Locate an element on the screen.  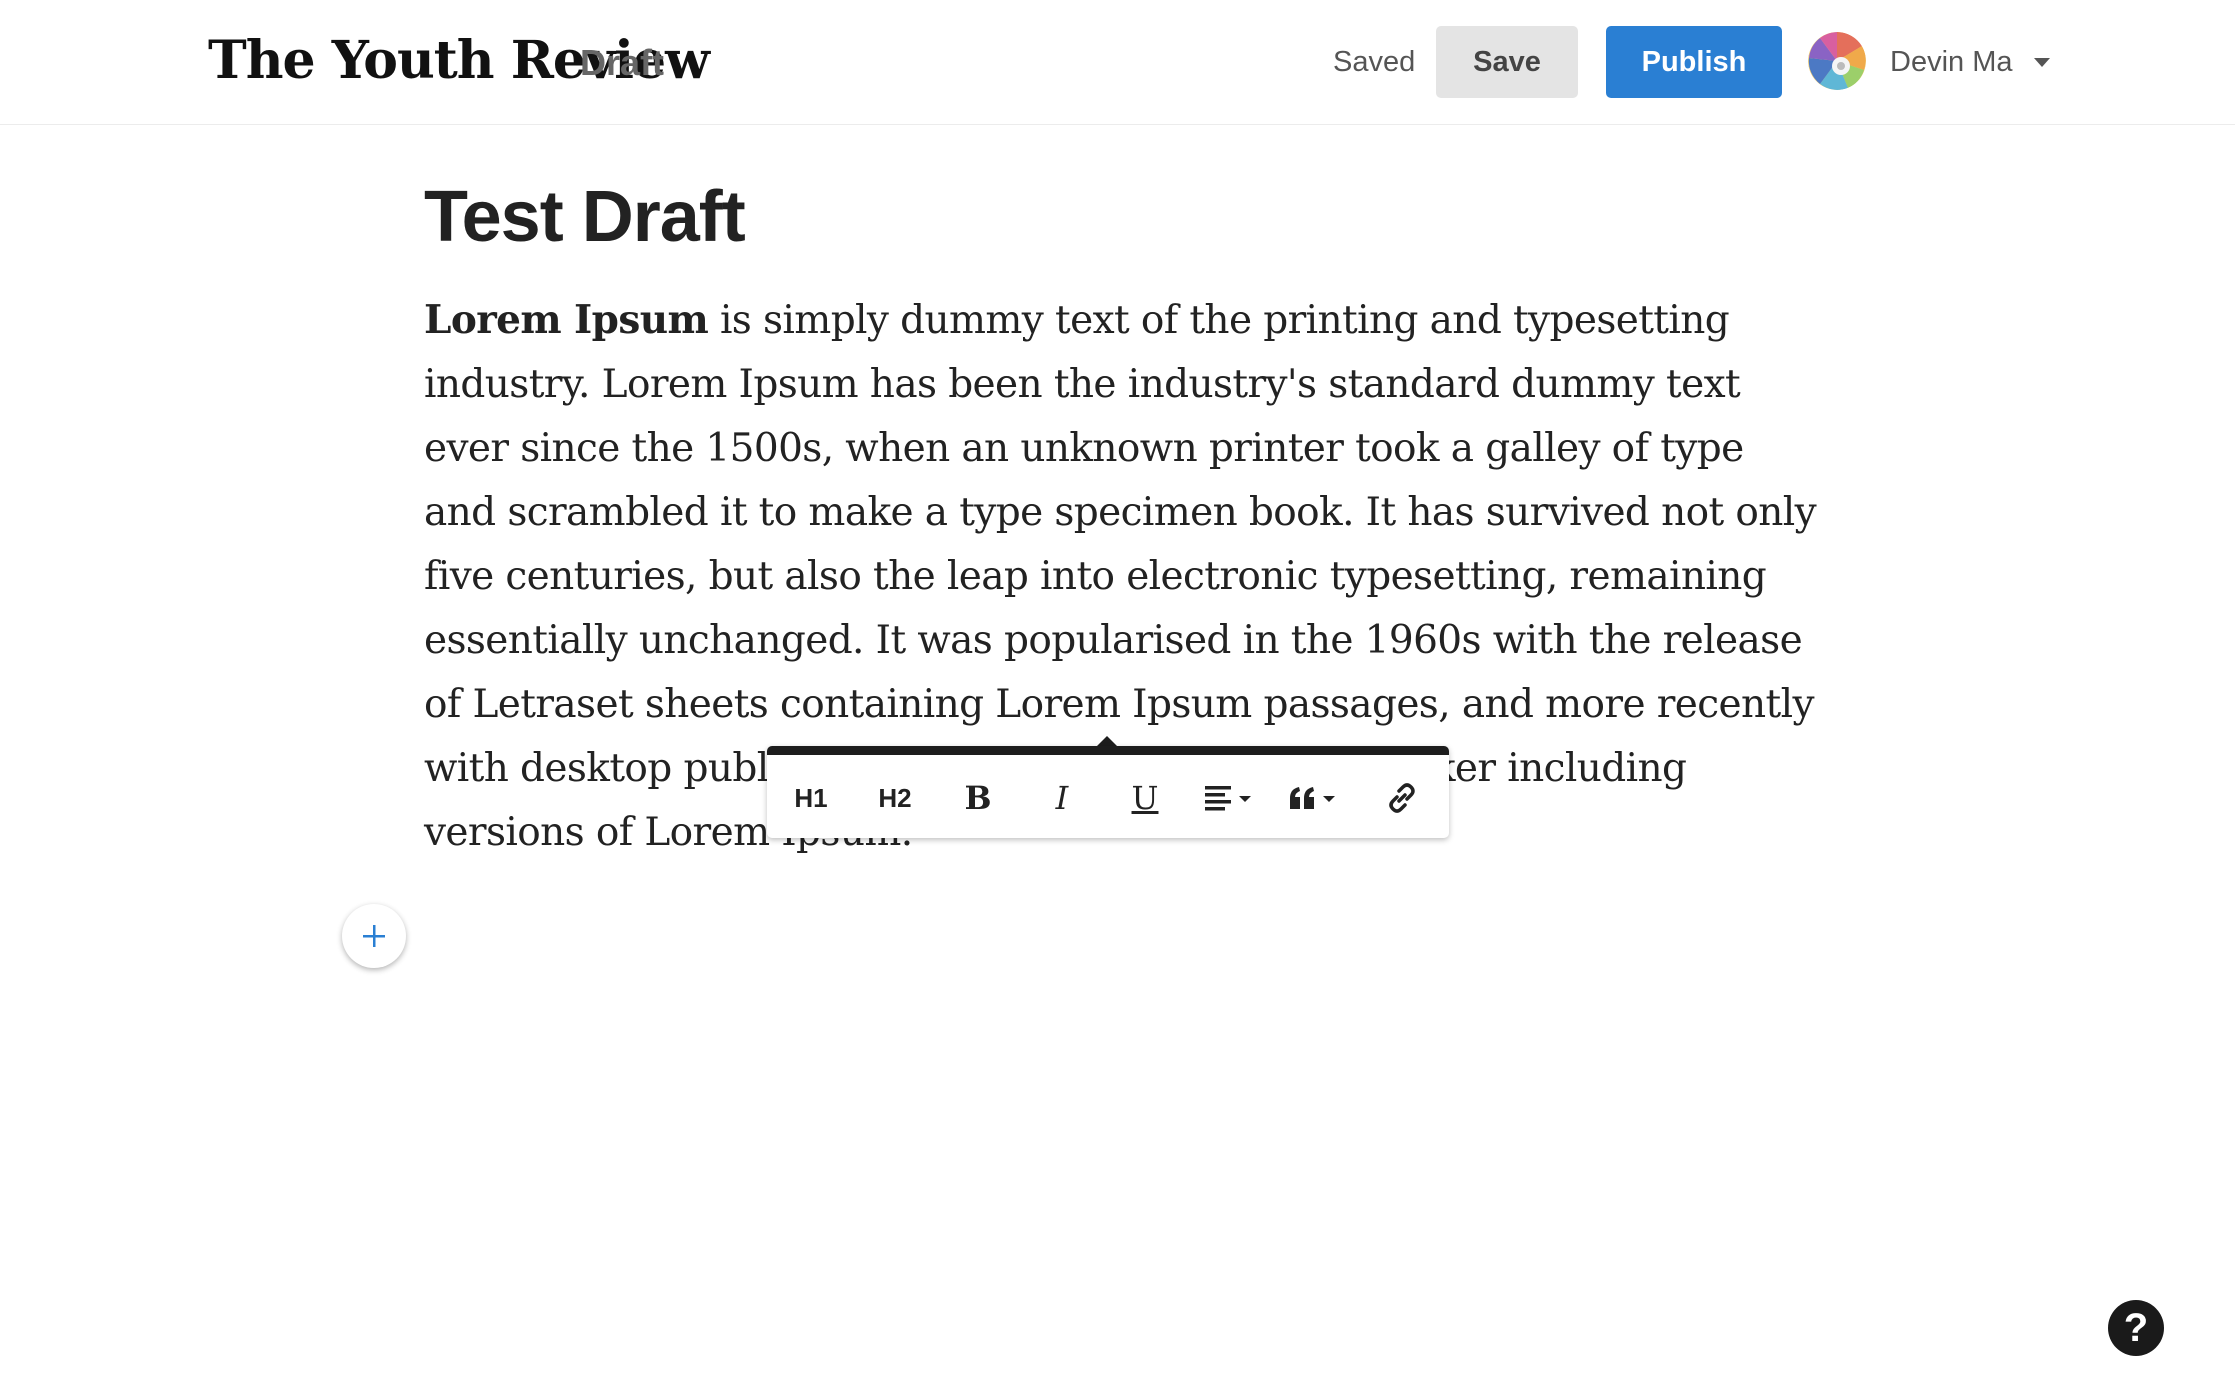
quote-icon is located at coordinates (1312, 798).